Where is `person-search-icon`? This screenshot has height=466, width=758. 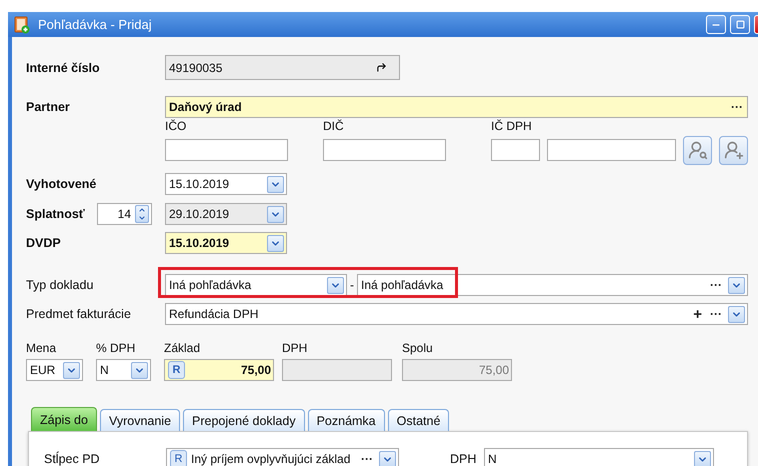 person-search-icon is located at coordinates (698, 150).